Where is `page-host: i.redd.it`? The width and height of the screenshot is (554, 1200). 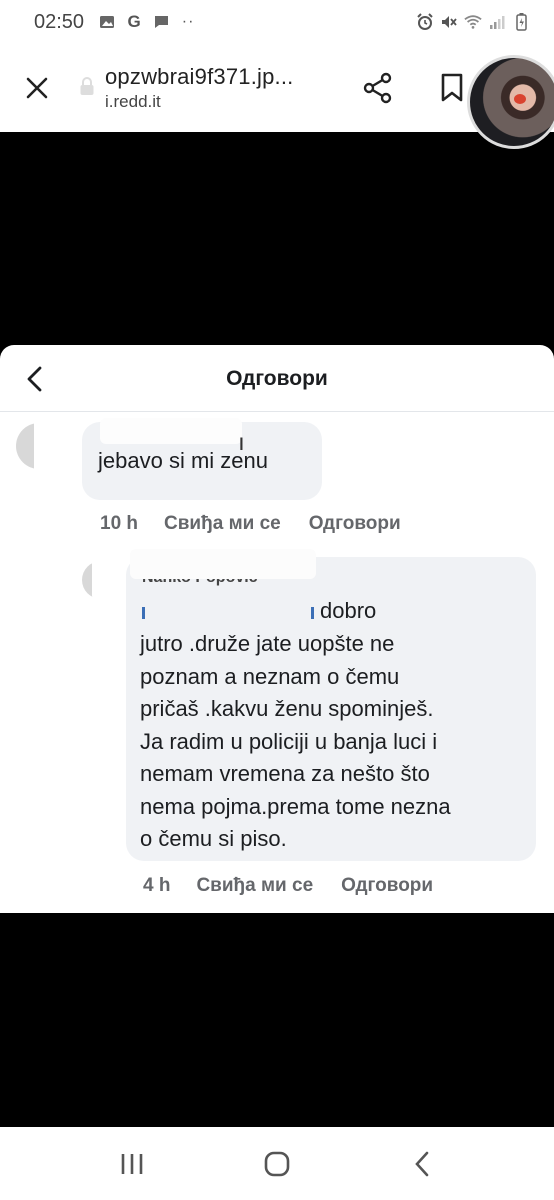 page-host: i.redd.it is located at coordinates (133, 101).